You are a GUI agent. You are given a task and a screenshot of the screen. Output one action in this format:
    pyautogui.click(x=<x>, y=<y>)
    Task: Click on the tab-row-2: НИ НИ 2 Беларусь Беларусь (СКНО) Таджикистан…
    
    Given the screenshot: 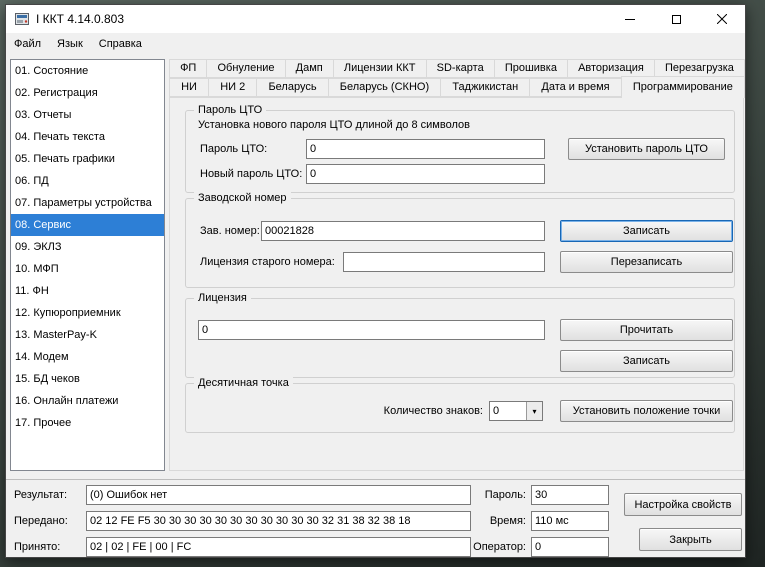 What is the action you would take?
    pyautogui.click(x=457, y=87)
    